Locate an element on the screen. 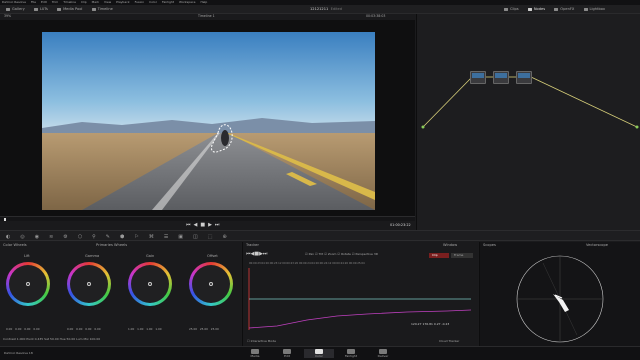 The image size is (640, 360). luts-icon is located at coordinates (35, 10).